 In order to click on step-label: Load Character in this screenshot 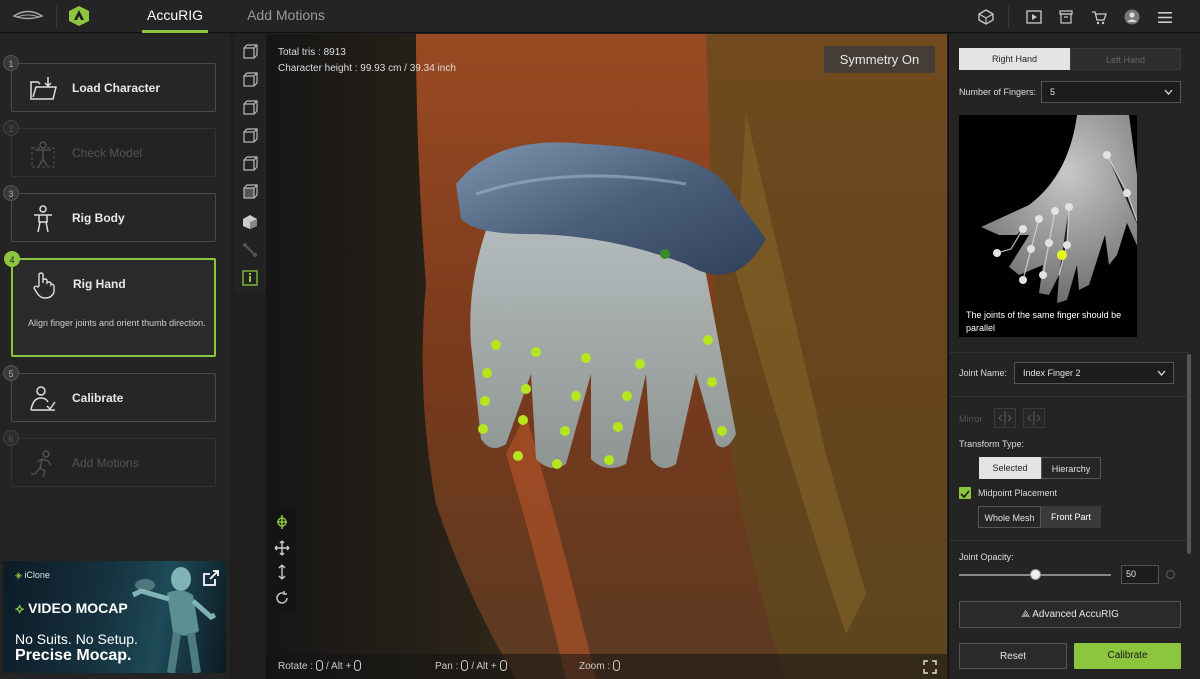, I will do `click(116, 88)`.